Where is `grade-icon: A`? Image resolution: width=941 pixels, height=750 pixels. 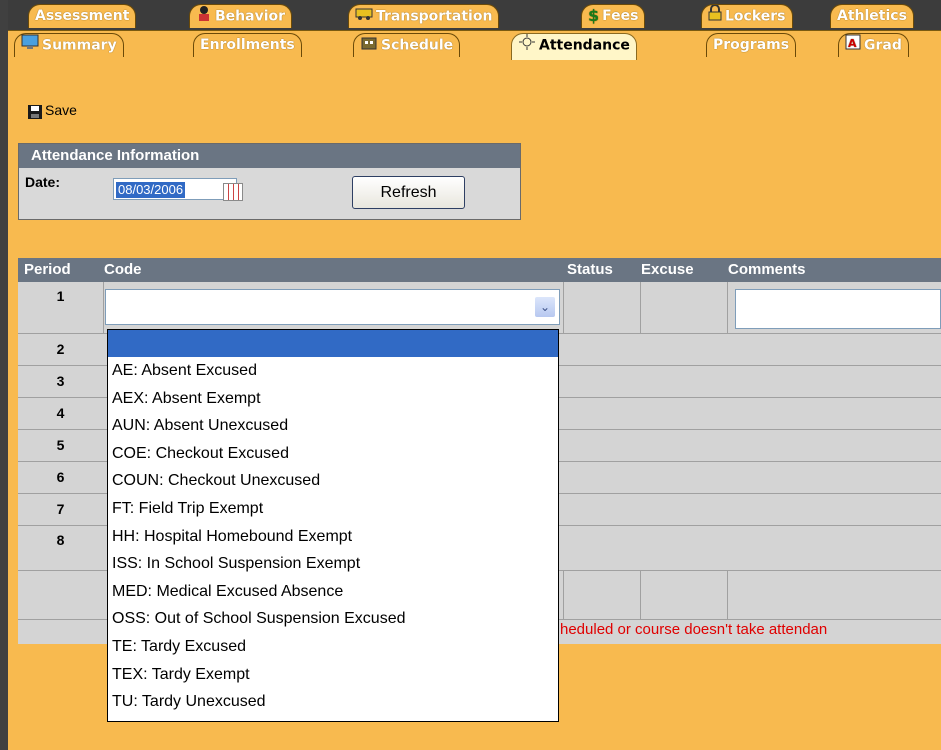
grade-icon: A is located at coordinates (853, 45).